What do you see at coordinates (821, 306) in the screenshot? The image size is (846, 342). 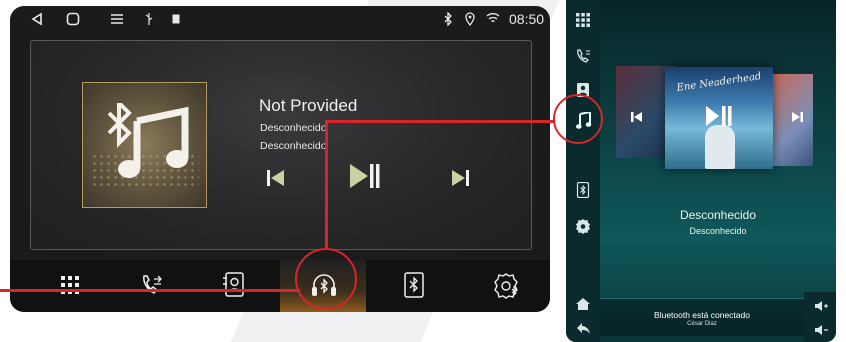 I see `volume-up-icon` at bounding box center [821, 306].